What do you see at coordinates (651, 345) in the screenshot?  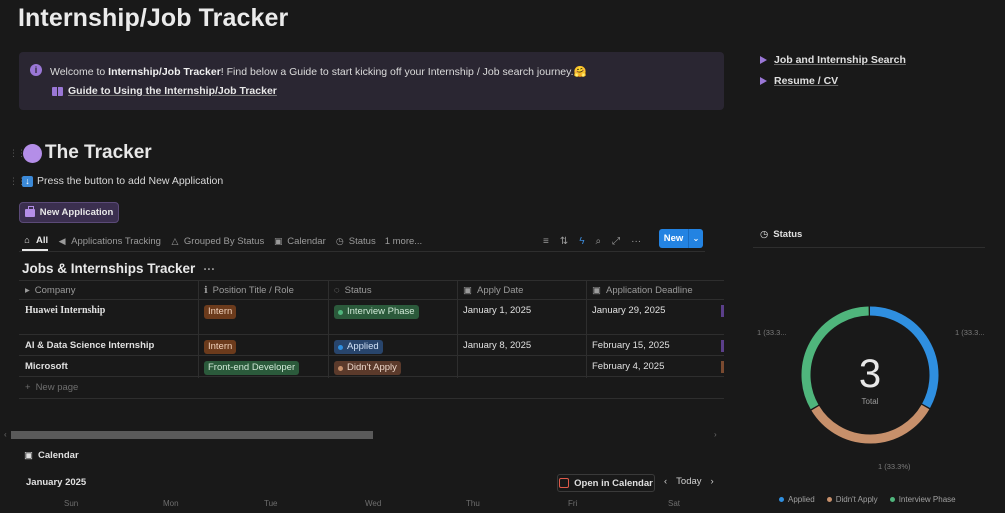 I see `cell-deadline: February 15, 2025` at bounding box center [651, 345].